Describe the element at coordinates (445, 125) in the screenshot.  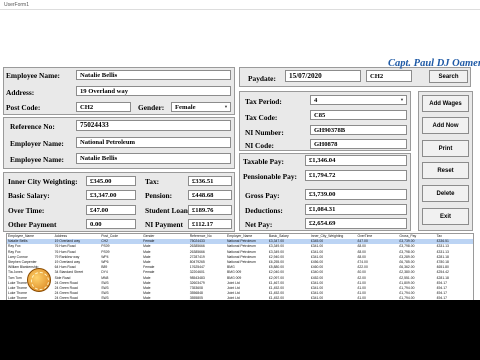
I see `add-now-button: Add Now` at that location.